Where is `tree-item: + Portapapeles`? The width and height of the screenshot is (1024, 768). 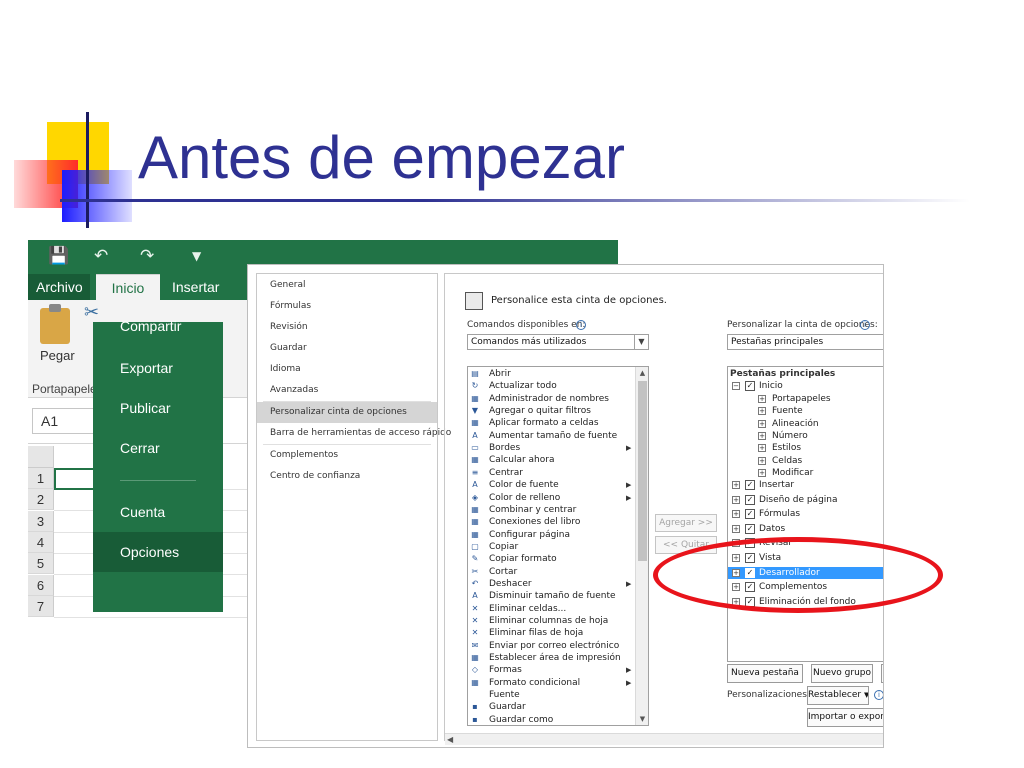 tree-item: + Portapapeles is located at coordinates (805, 399).